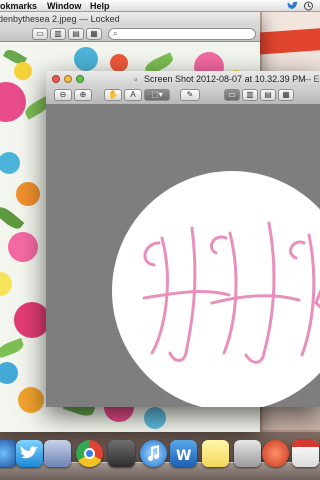  Describe the element at coordinates (8, 453) in the screenshot. I see `finder-icon` at that location.